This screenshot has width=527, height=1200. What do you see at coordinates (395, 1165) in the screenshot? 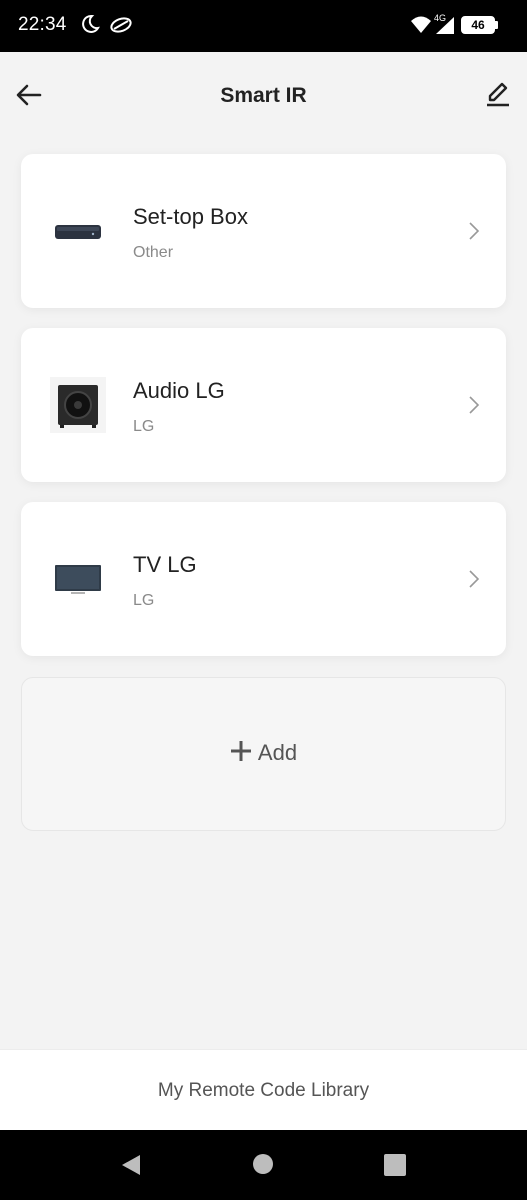
I see `nav-recents-icon` at bounding box center [395, 1165].